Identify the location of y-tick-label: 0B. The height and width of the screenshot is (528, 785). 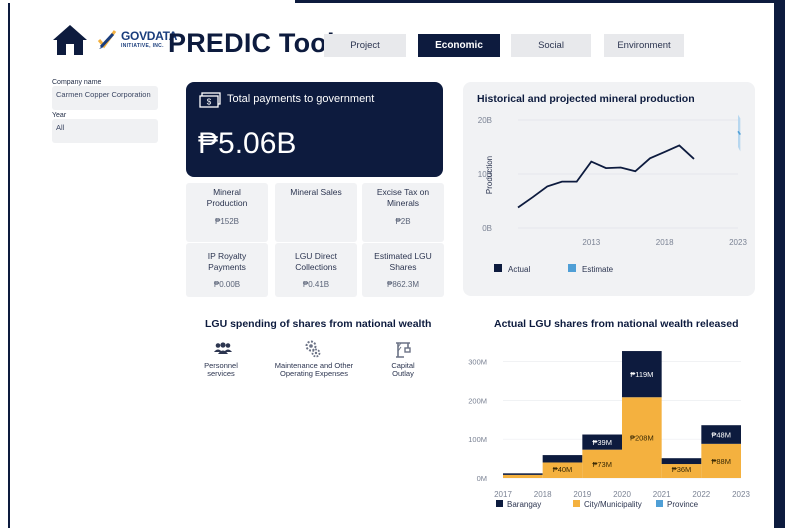
(487, 228).